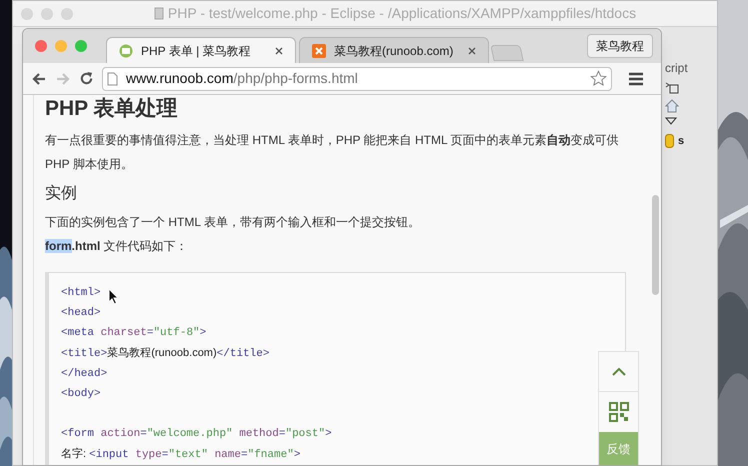 This screenshot has height=466, width=748. I want to click on star-icon, so click(598, 78).